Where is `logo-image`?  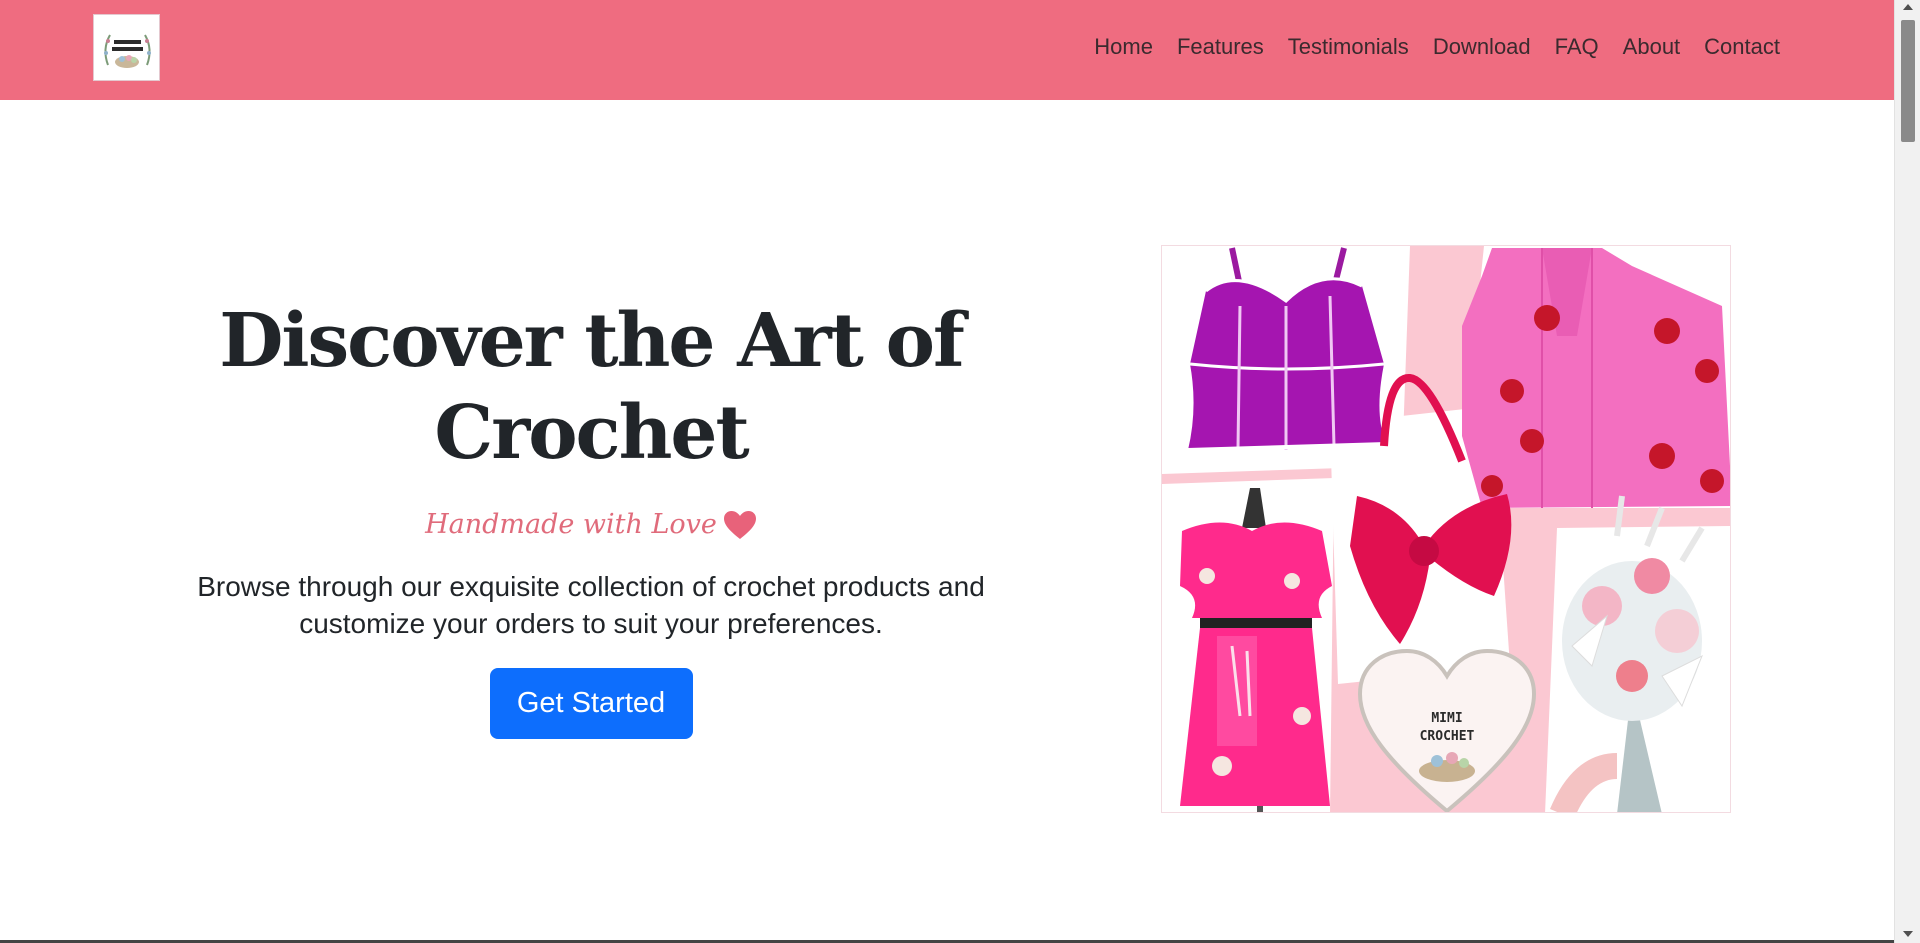
logo-image is located at coordinates (126, 47).